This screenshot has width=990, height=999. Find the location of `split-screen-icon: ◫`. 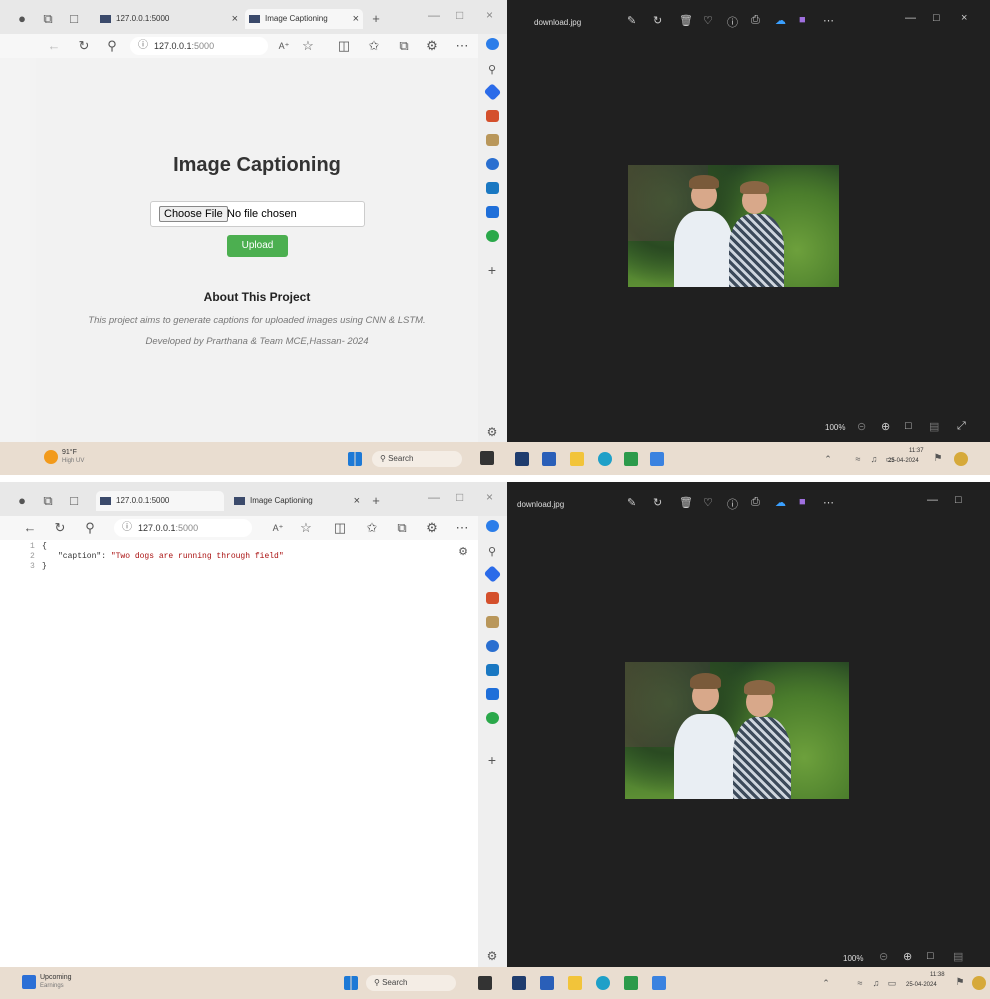

split-screen-icon: ◫ is located at coordinates (344, 46).